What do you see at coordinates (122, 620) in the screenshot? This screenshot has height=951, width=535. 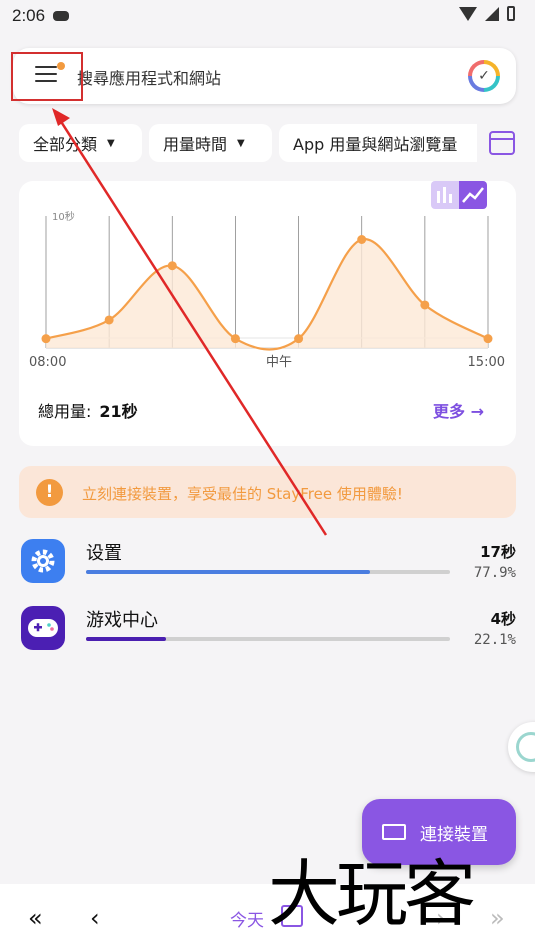 I see `app-name: 游戏中心` at bounding box center [122, 620].